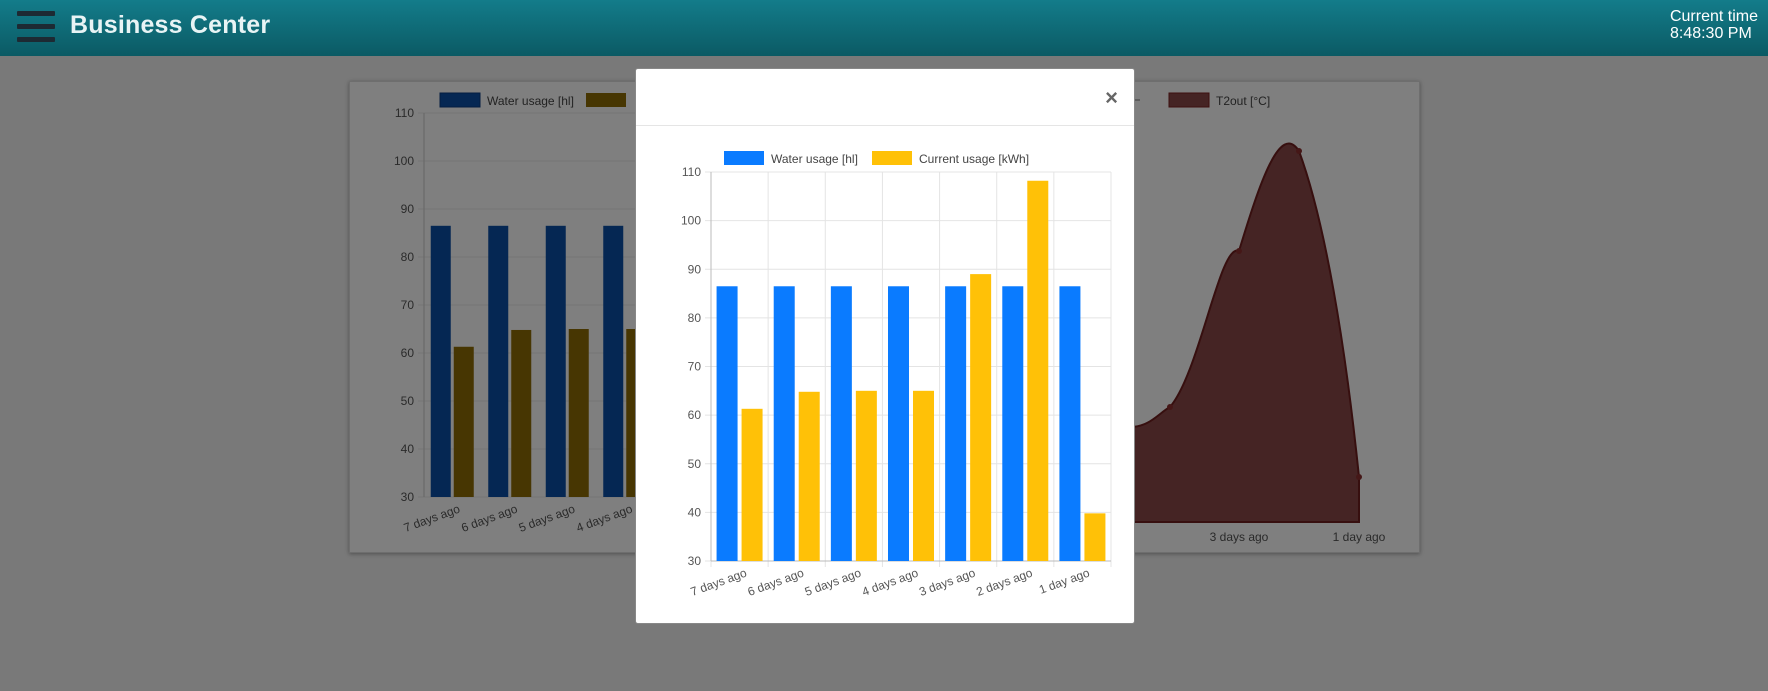 The image size is (1768, 691). Describe the element at coordinates (695, 367) in the screenshot. I see `y-tick-label: 70` at that location.